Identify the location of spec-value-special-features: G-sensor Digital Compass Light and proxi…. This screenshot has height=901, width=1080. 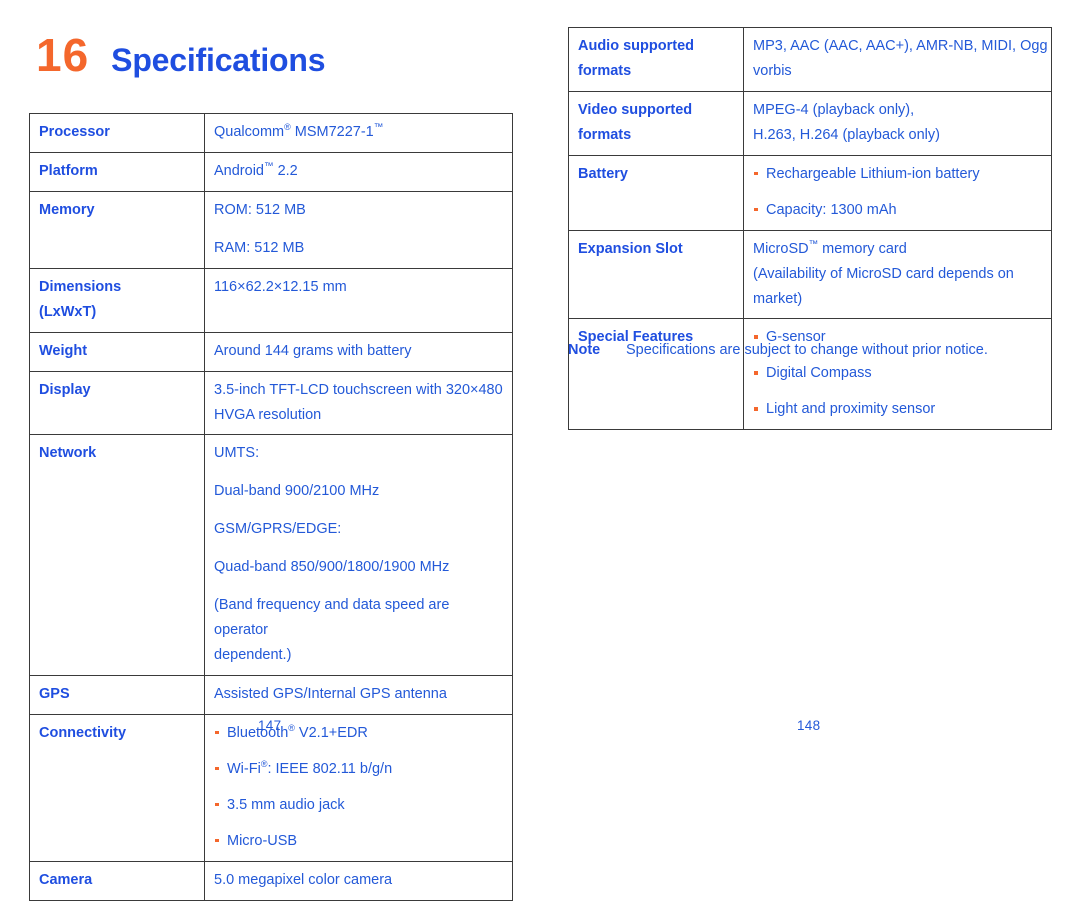
(897, 374).